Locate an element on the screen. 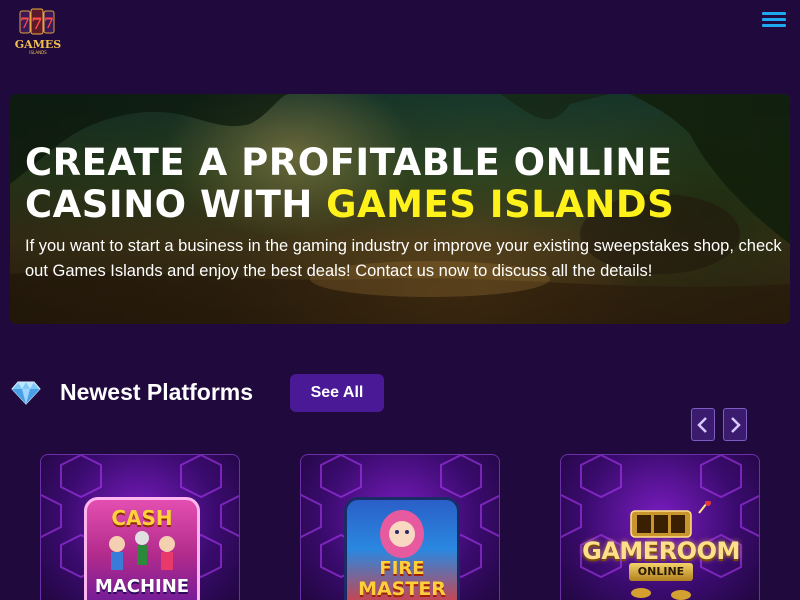 Image resolution: width=800 pixels, height=600 pixels. dancing-figures-icon is located at coordinates (142, 550).